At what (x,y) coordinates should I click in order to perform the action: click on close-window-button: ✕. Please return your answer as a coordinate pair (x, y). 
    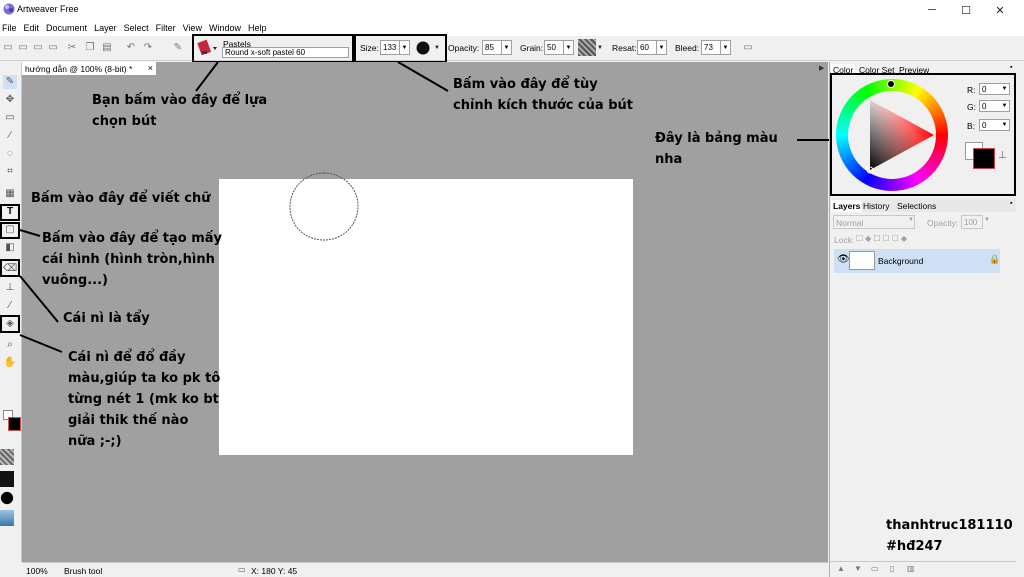
    Looking at the image, I should click on (1000, 10).